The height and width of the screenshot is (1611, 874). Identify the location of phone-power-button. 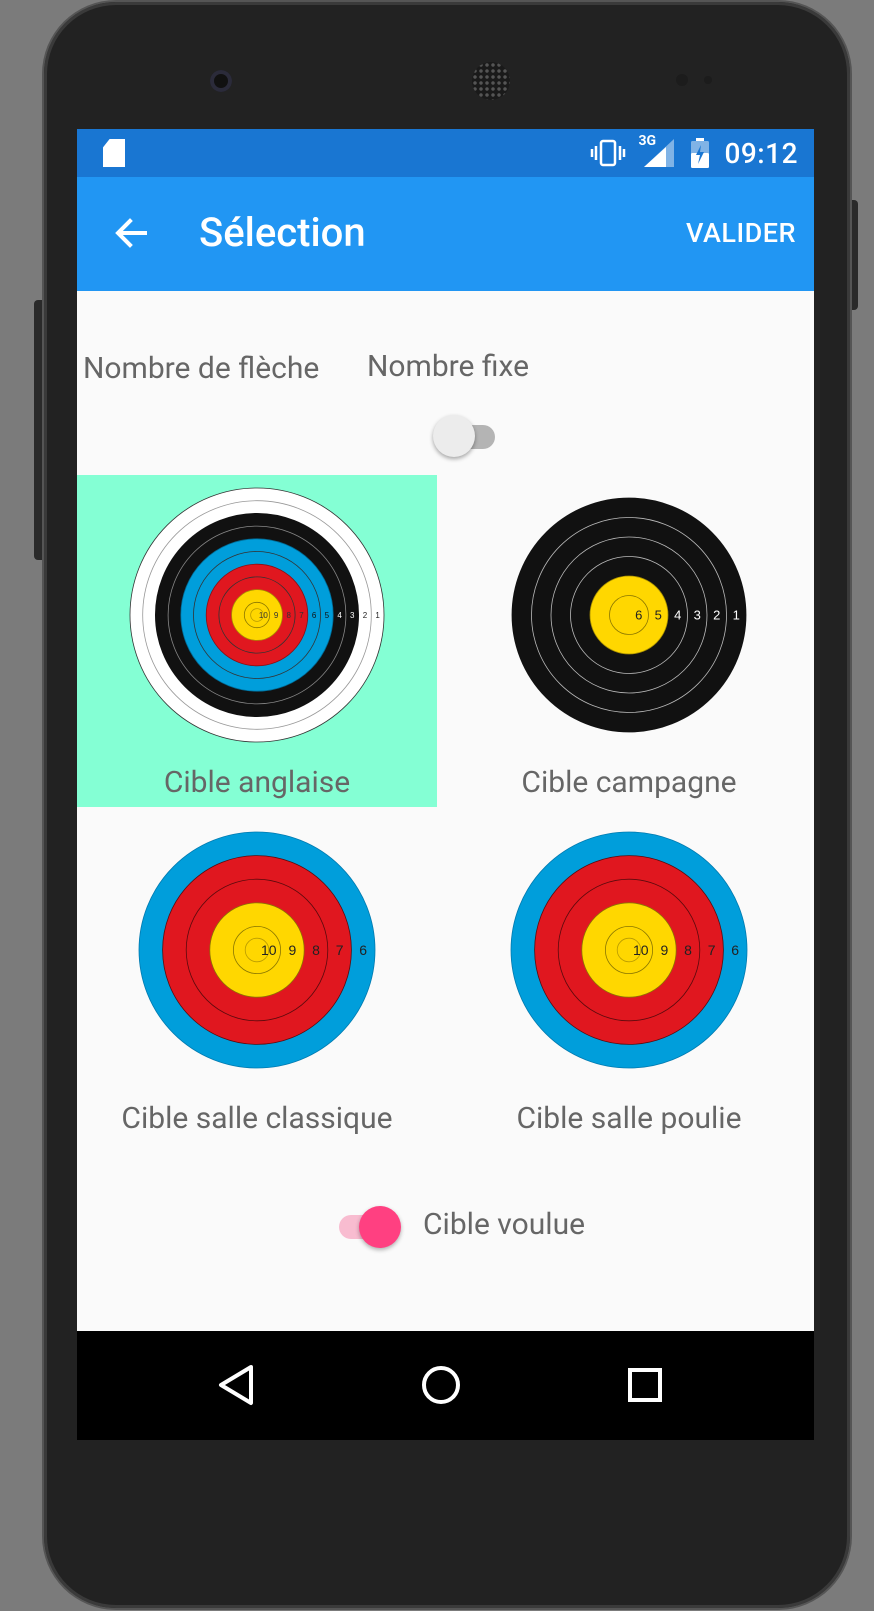
(854, 255).